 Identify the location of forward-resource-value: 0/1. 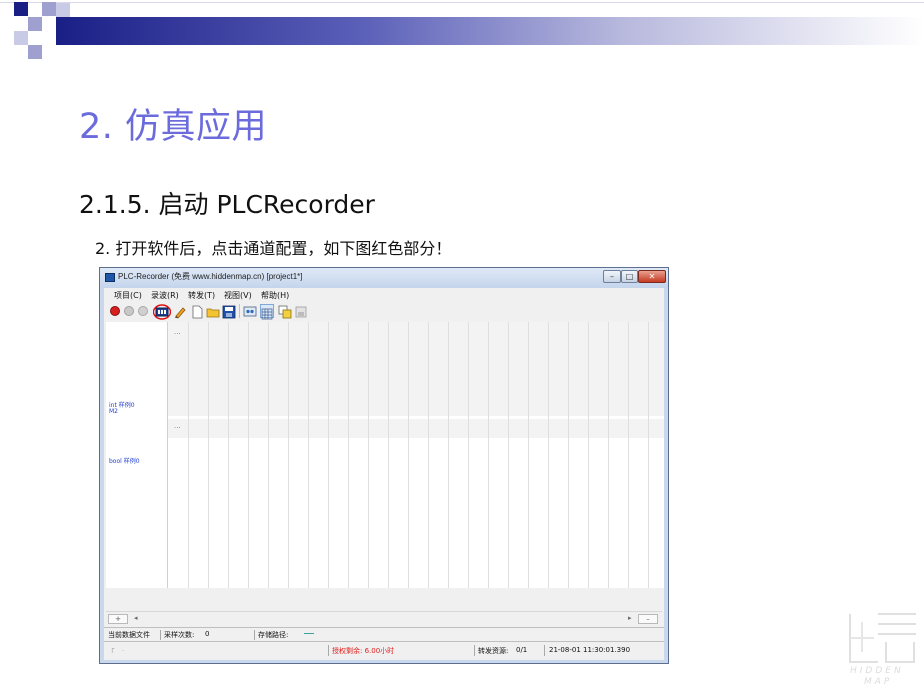
(522, 650).